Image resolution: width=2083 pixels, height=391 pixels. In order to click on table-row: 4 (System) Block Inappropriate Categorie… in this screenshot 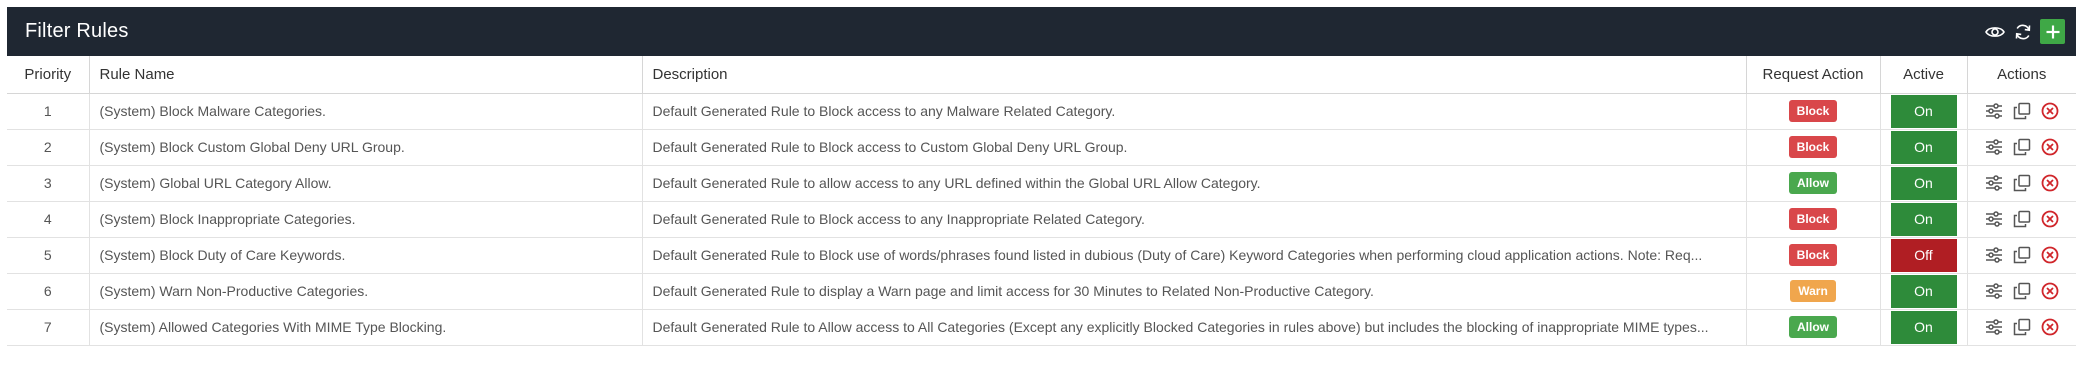, I will do `click(1041, 219)`.